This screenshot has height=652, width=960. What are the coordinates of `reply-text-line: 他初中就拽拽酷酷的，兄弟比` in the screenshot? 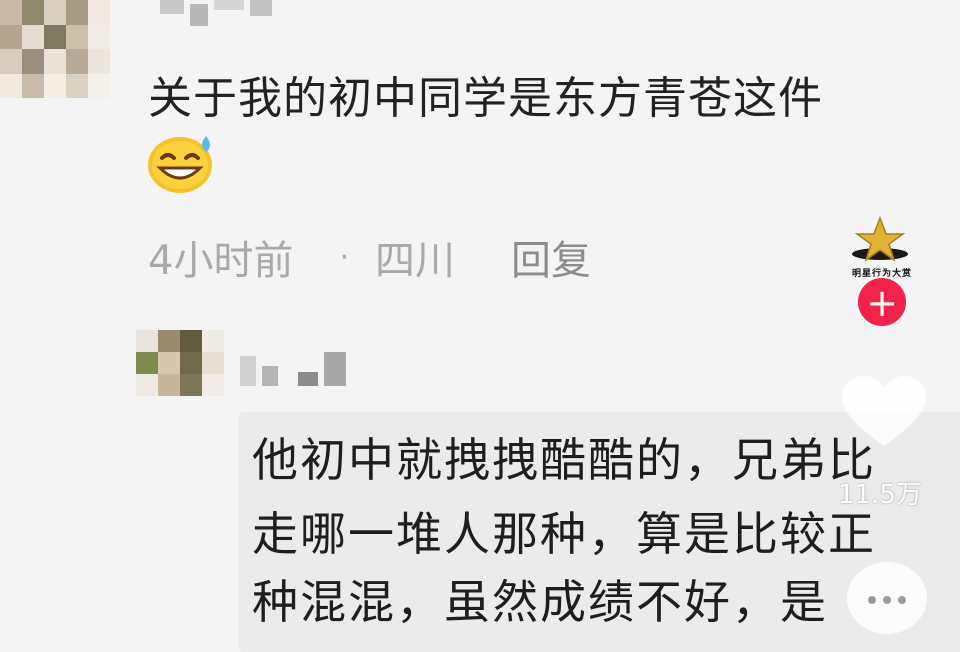 It's located at (564, 460).